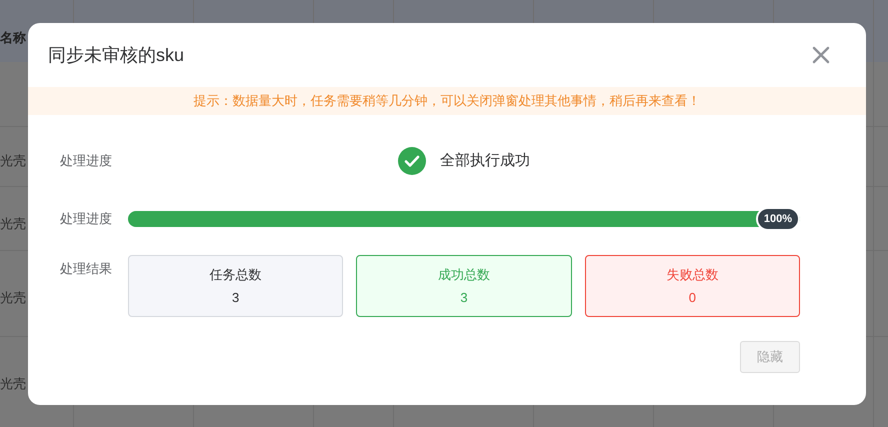 This screenshot has height=427, width=888. Describe the element at coordinates (821, 55) in the screenshot. I see `close-icon` at that location.